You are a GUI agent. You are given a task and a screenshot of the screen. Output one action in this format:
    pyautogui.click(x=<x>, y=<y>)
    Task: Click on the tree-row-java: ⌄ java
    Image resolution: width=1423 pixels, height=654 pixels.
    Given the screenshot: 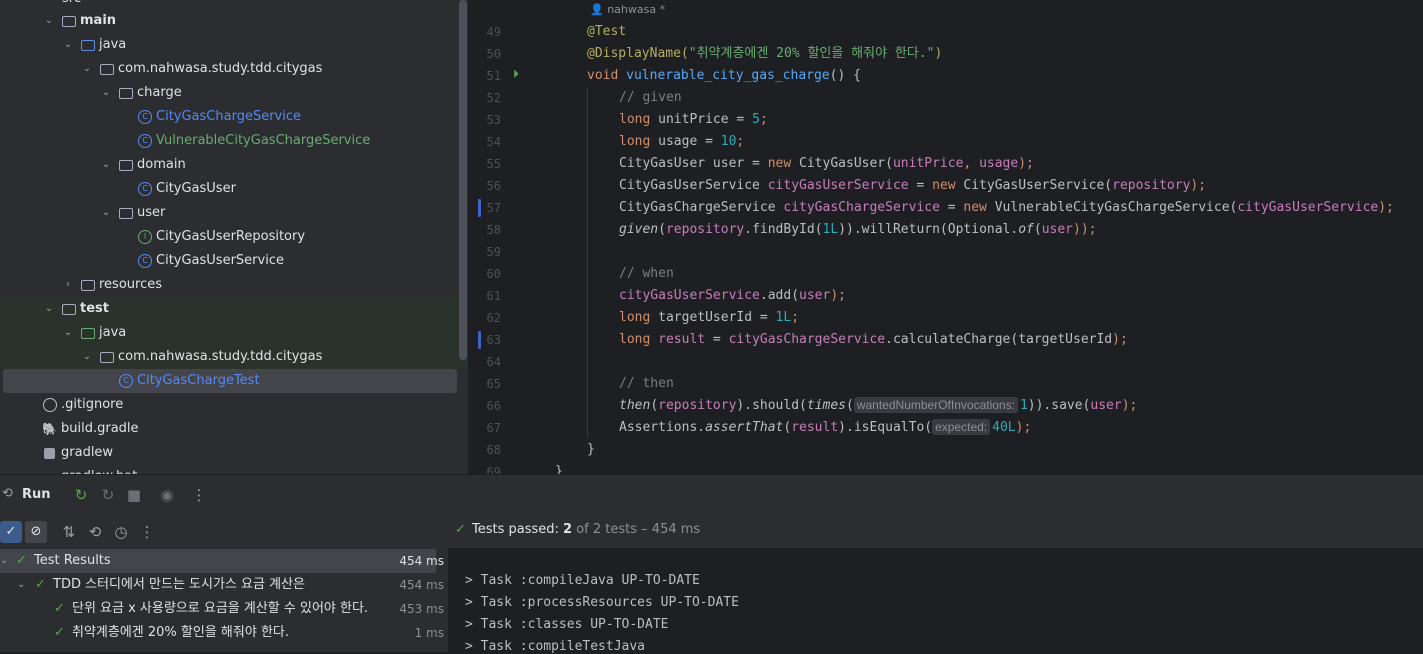 What is the action you would take?
    pyautogui.click(x=234, y=45)
    